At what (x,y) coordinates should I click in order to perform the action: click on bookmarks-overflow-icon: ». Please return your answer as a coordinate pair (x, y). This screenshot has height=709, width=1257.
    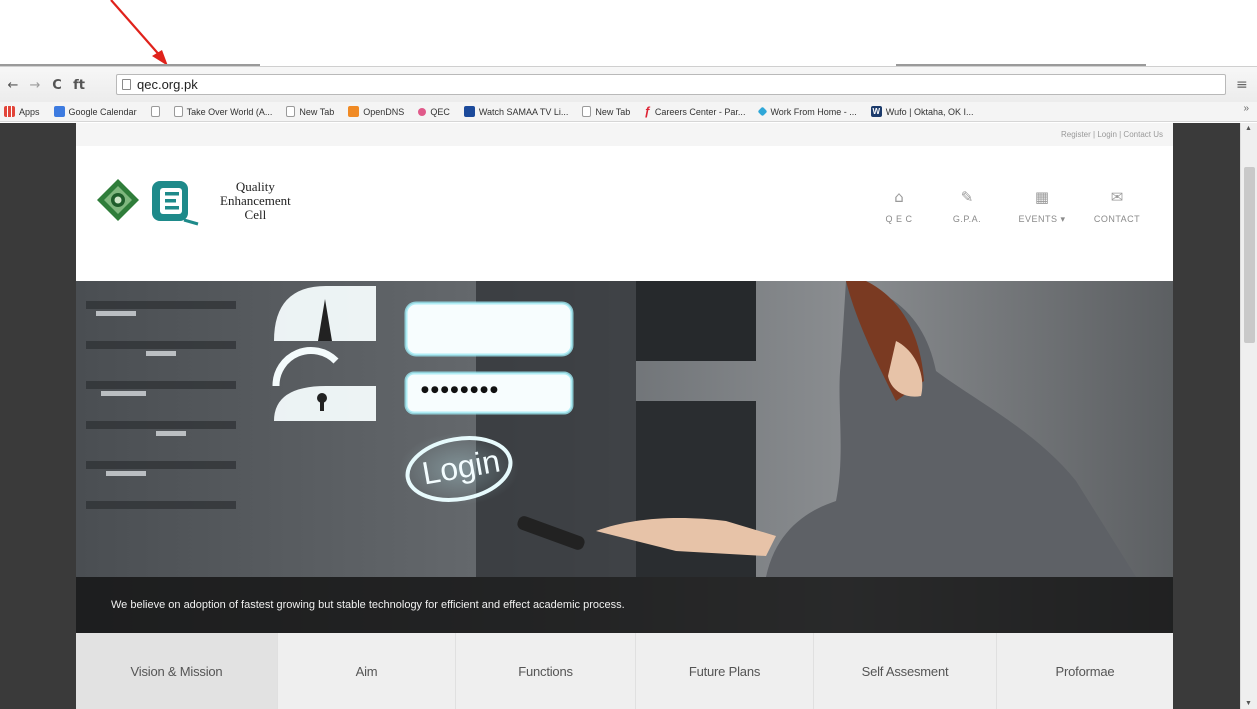
    Looking at the image, I should click on (1246, 108).